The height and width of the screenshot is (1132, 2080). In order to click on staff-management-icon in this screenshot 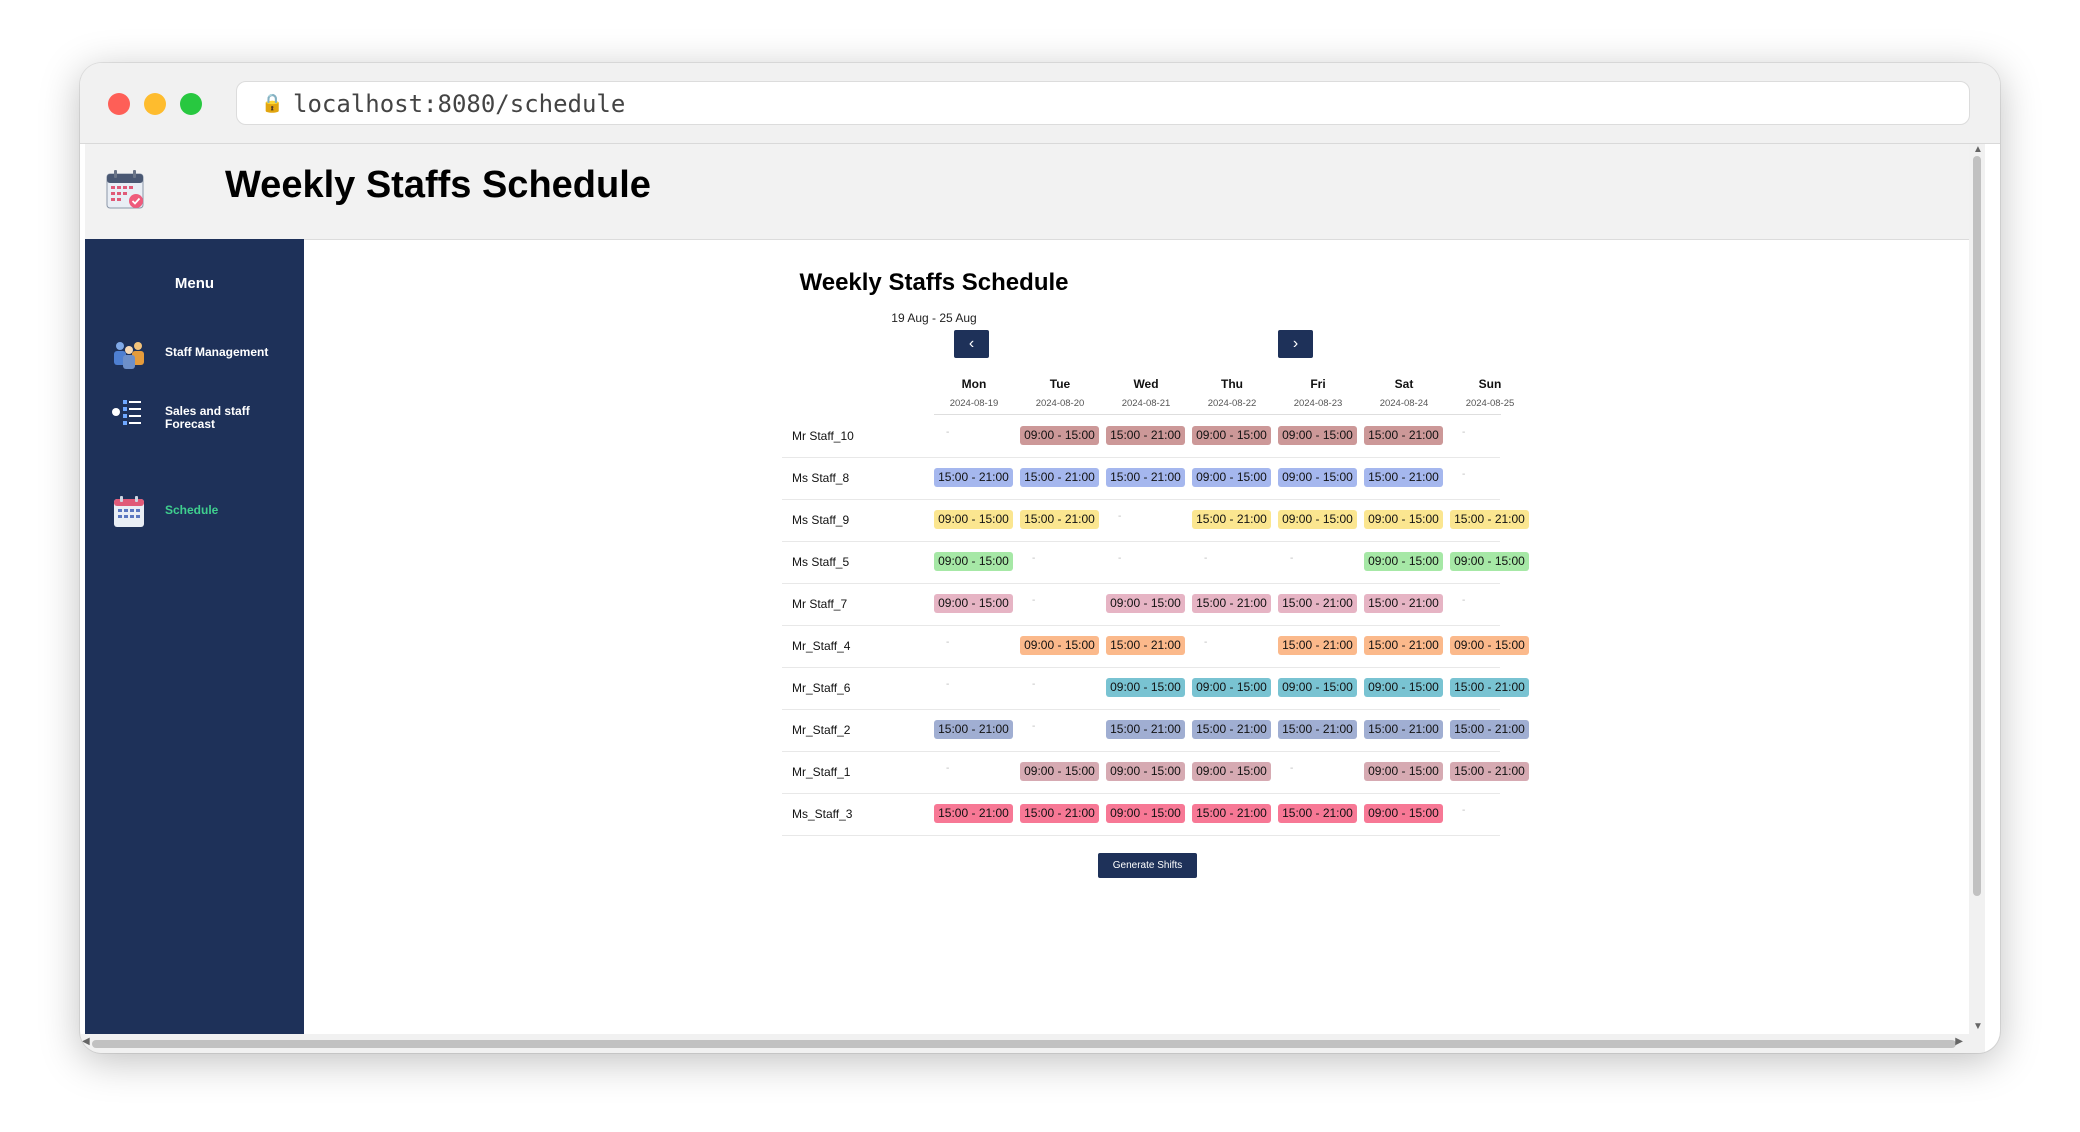, I will do `click(129, 355)`.